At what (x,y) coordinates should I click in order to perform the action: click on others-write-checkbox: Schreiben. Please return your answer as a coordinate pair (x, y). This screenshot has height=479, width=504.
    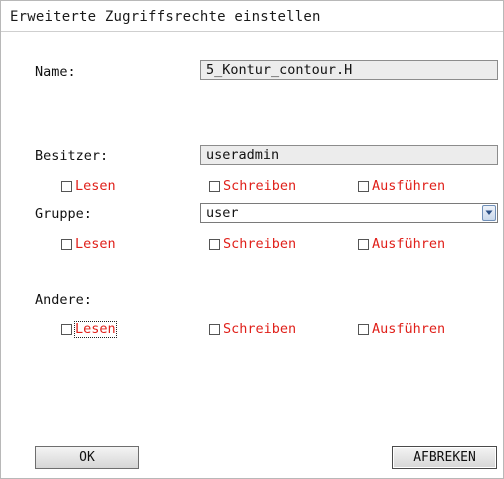
    Looking at the image, I should click on (252, 329).